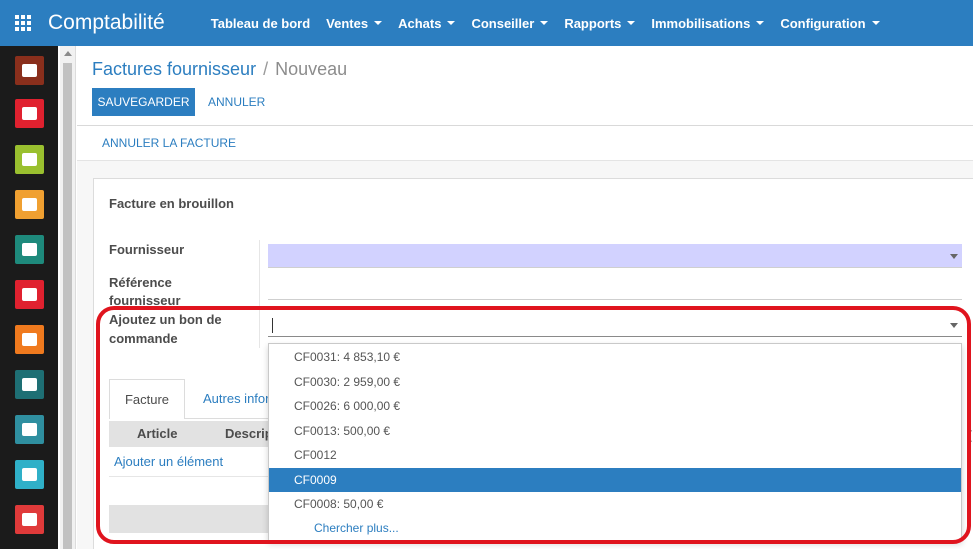  I want to click on breadcrumb: Factures fournisseur / Nouveau, so click(219, 69).